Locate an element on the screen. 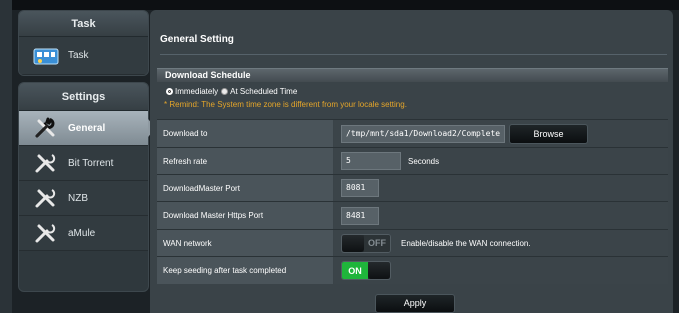 This screenshot has height=313, width=679. dm-port-label: DownloadMaster Port is located at coordinates (245, 188).